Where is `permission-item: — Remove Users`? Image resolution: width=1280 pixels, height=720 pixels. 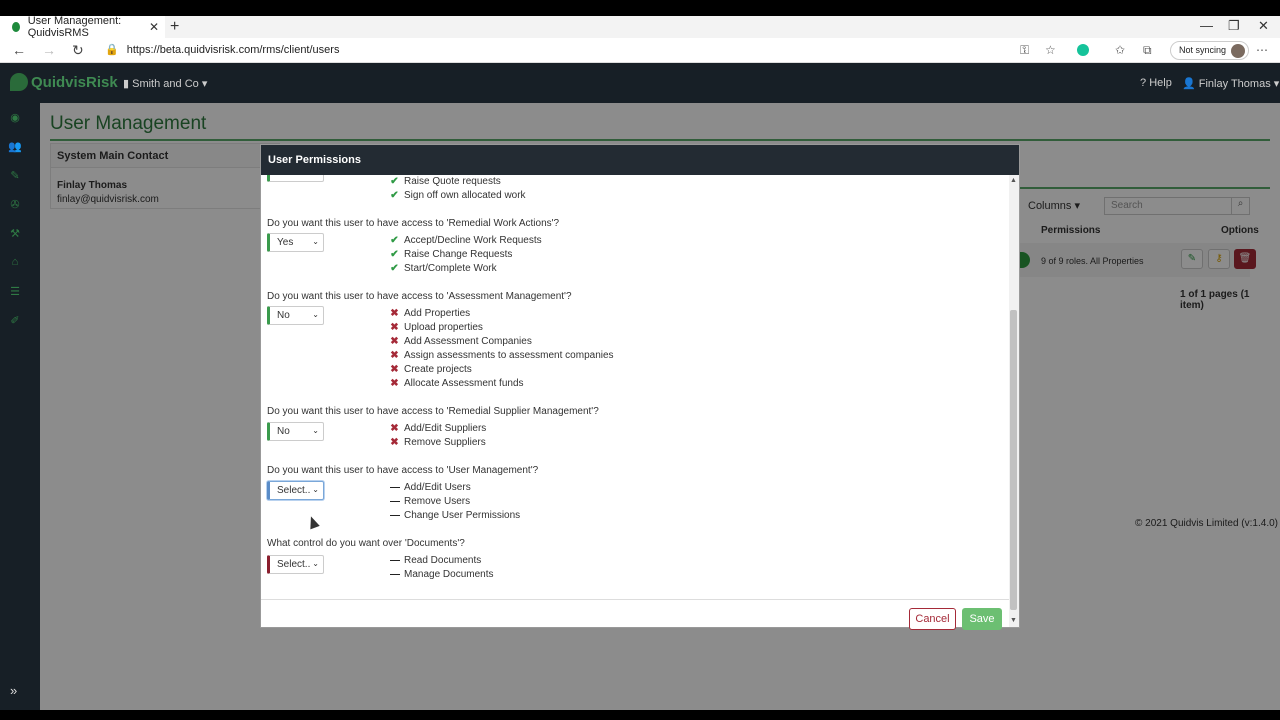 permission-item: — Remove Users is located at coordinates (430, 501).